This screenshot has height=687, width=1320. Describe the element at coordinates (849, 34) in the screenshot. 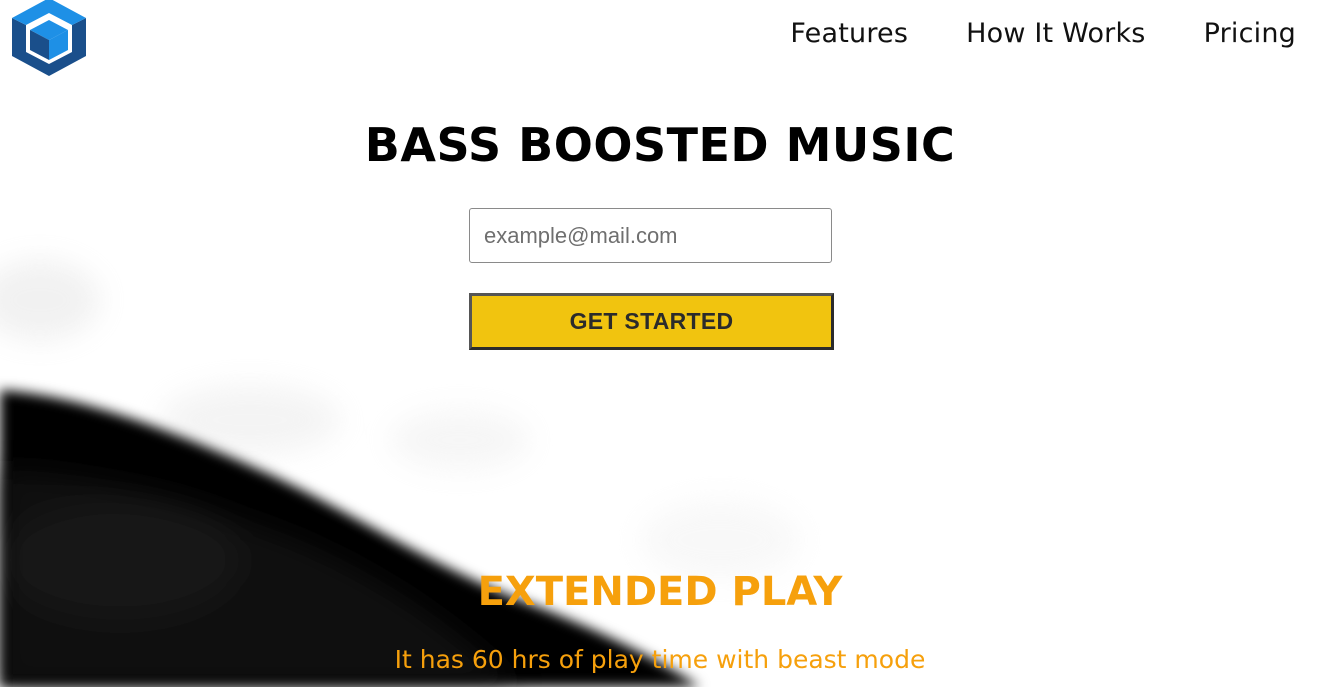

I see `nav-link-features: Features` at that location.